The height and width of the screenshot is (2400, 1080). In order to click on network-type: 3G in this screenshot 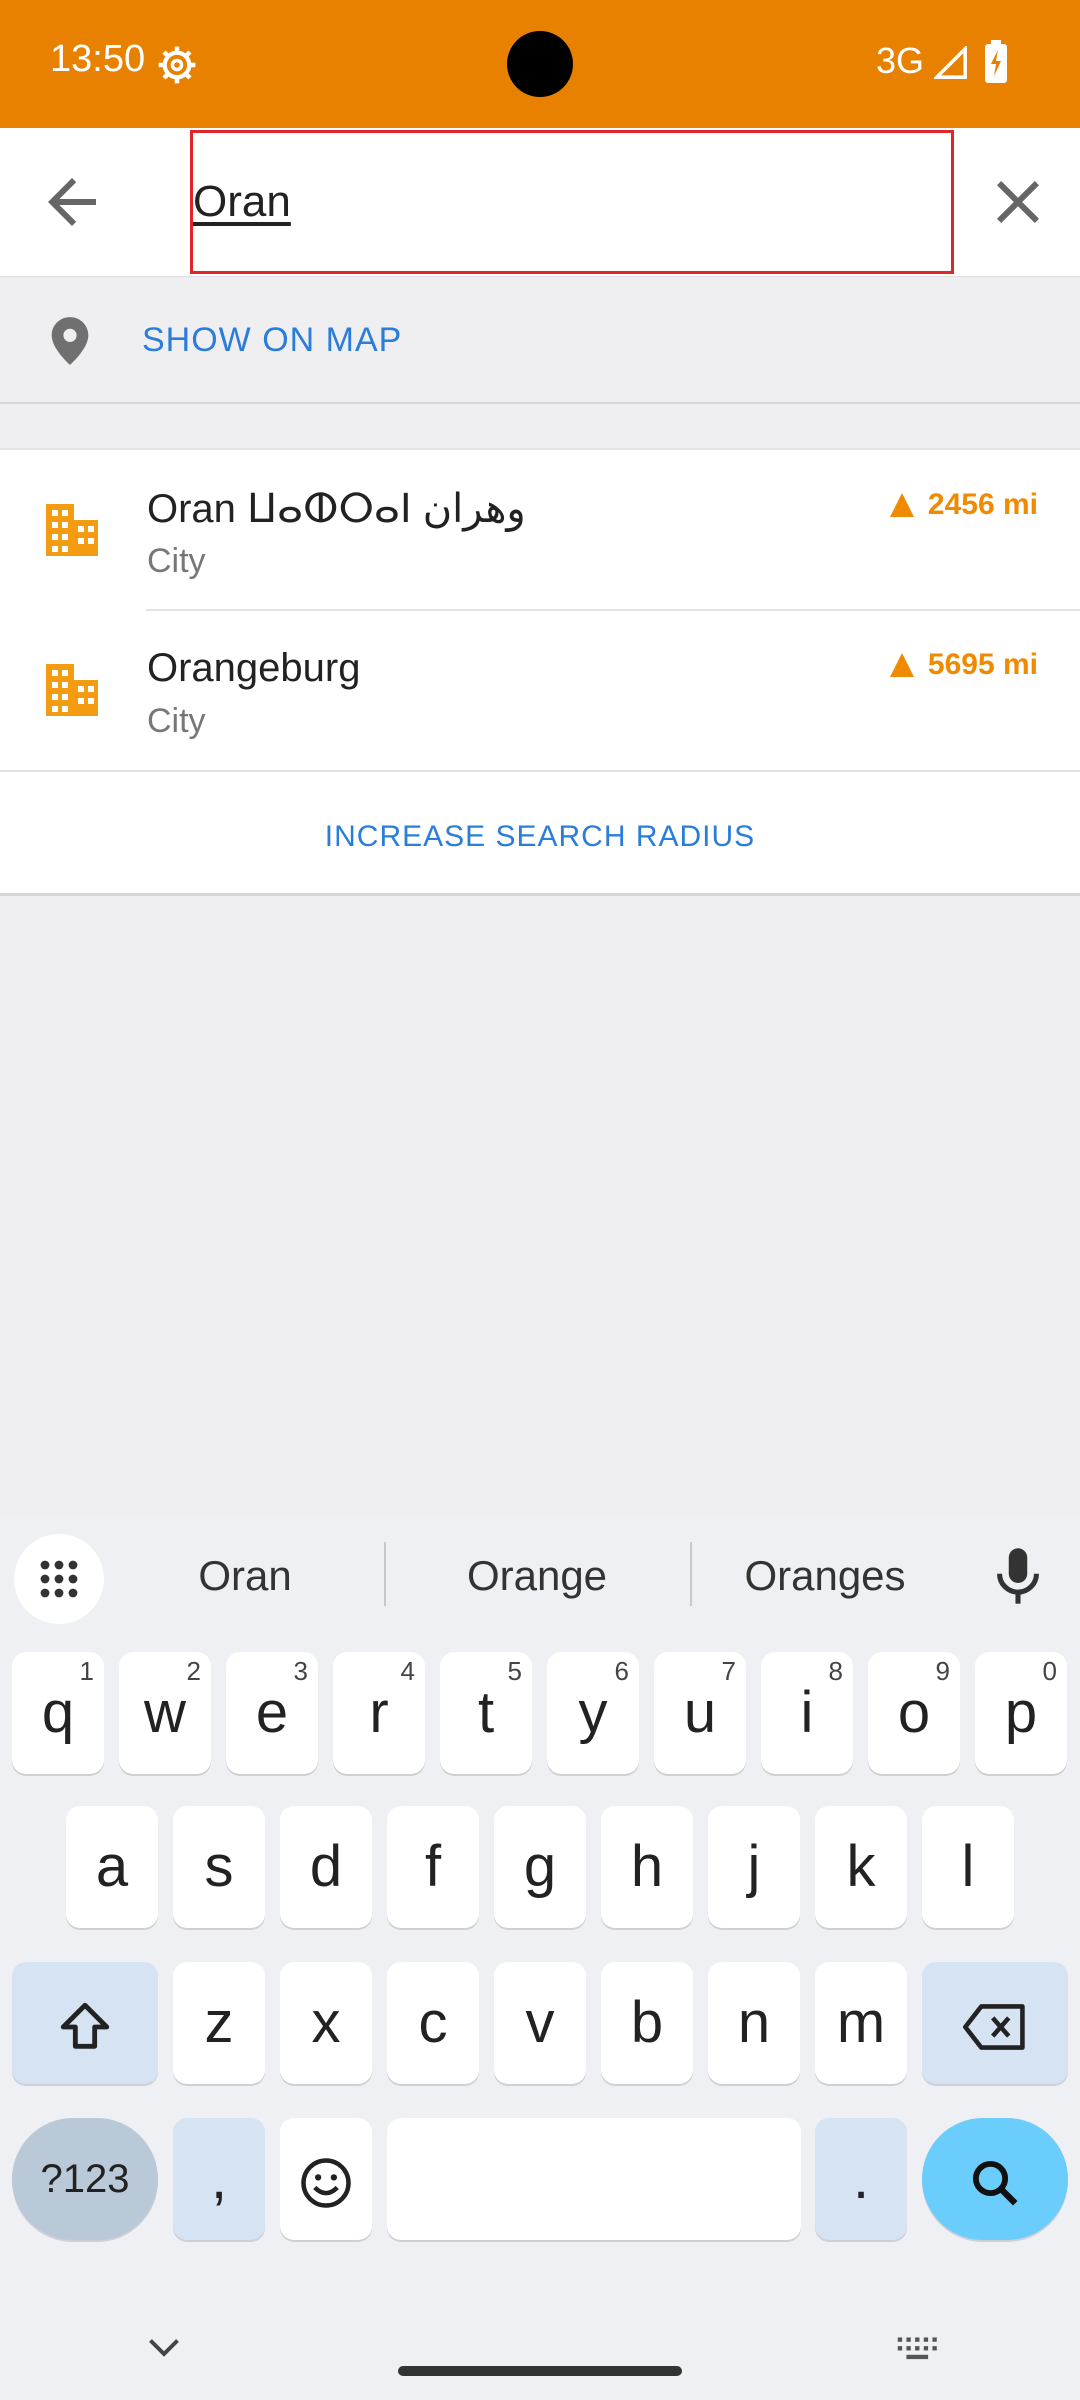, I will do `click(900, 60)`.